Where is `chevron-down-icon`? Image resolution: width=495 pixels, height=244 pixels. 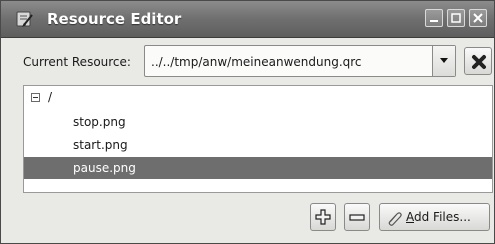 chevron-down-icon is located at coordinates (444, 60).